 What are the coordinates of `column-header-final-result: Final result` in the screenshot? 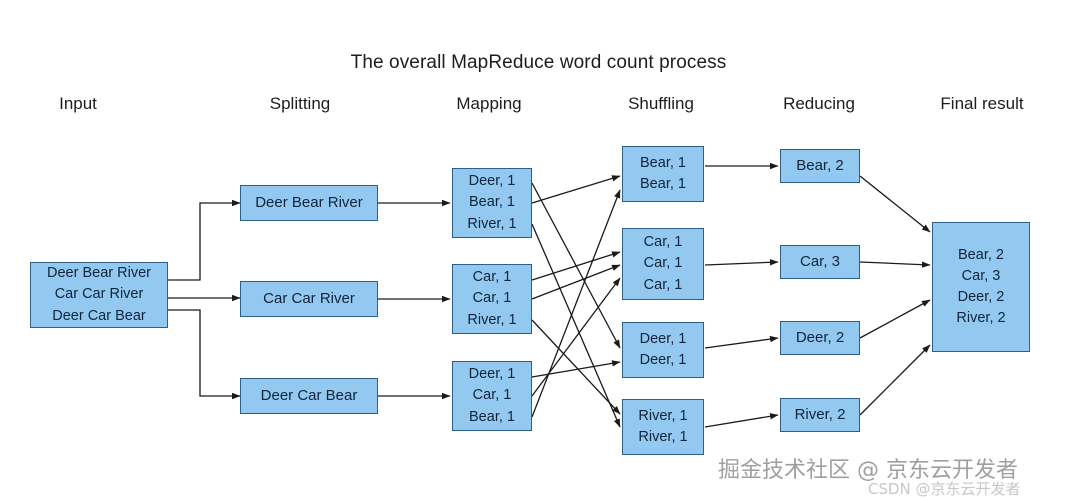 It's located at (982, 103).